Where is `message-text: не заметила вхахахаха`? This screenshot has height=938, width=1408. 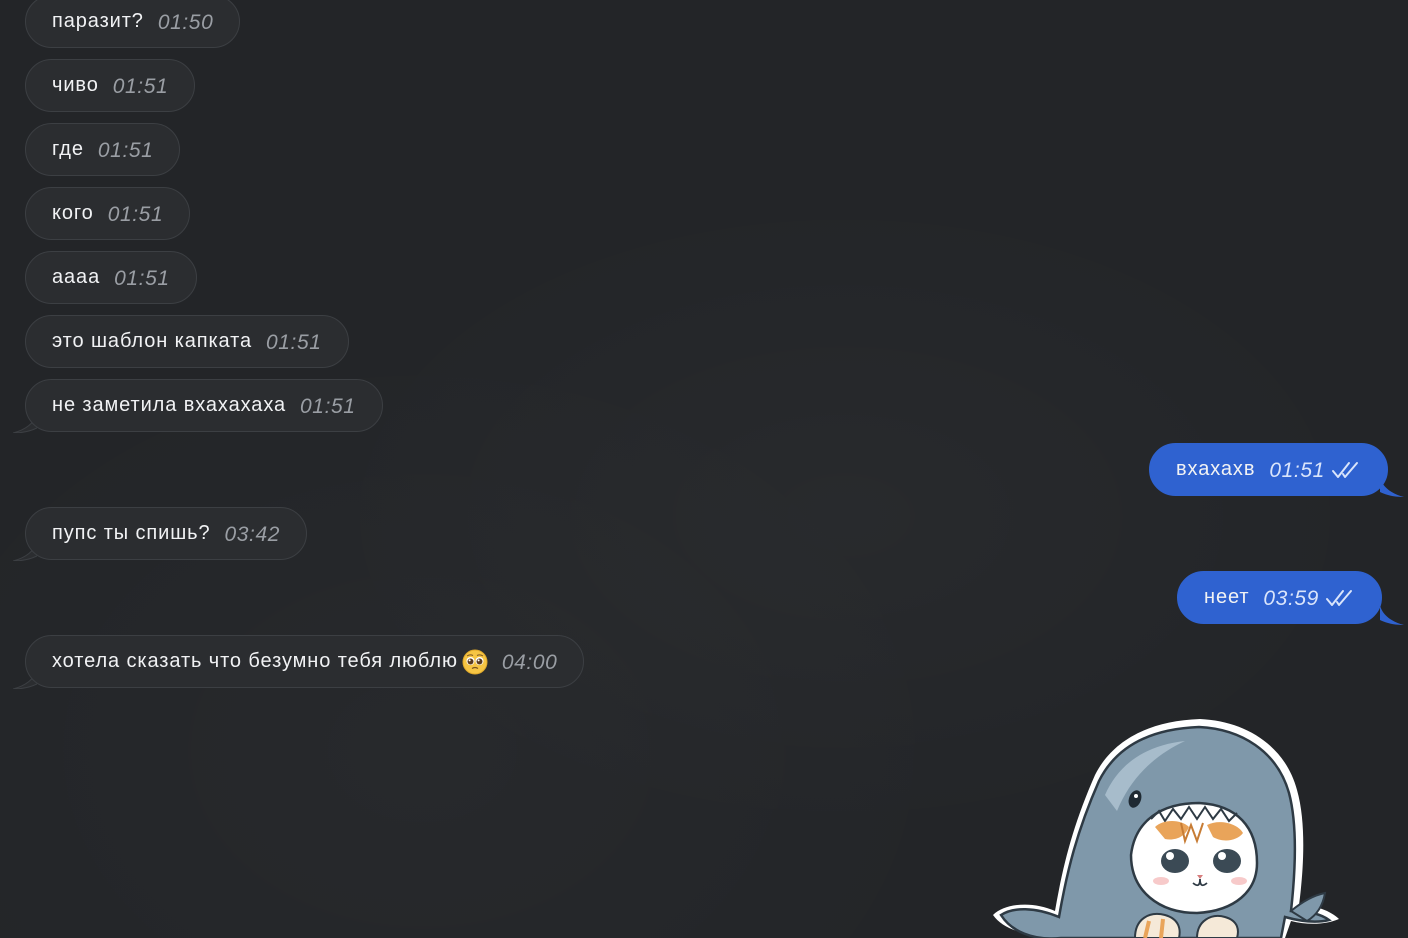
message-text: не заметила вхахахаха is located at coordinates (169, 405).